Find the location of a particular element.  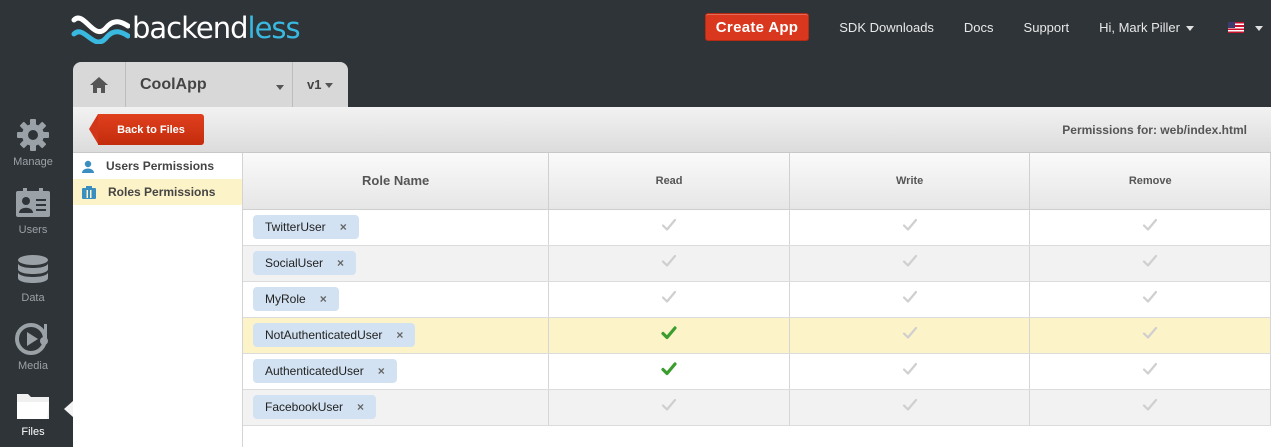

column-header-remove: Remove is located at coordinates (1150, 181).